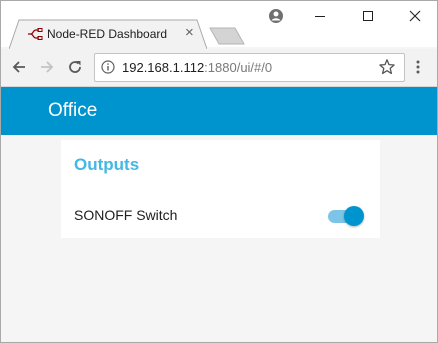 This screenshot has height=343, width=438. I want to click on tab-favicon-icon, so click(35, 33).